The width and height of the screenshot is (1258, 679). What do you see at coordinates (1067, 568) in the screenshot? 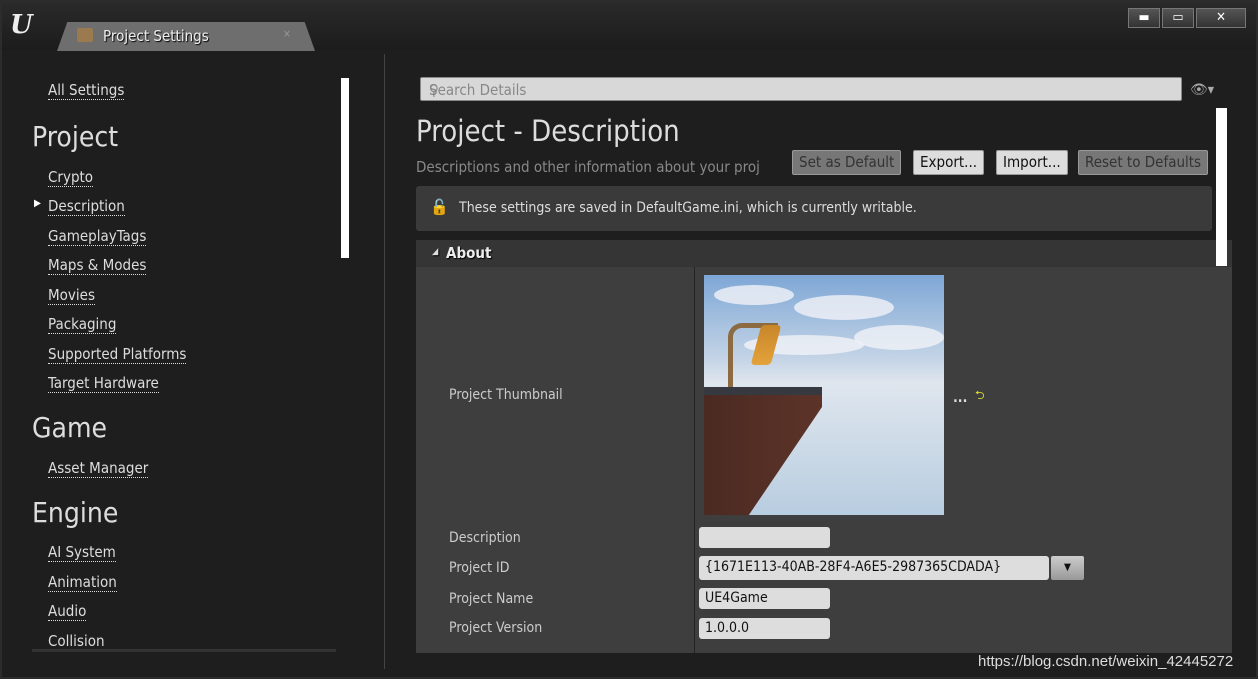
I see `chevron-down-icon: ▼` at bounding box center [1067, 568].